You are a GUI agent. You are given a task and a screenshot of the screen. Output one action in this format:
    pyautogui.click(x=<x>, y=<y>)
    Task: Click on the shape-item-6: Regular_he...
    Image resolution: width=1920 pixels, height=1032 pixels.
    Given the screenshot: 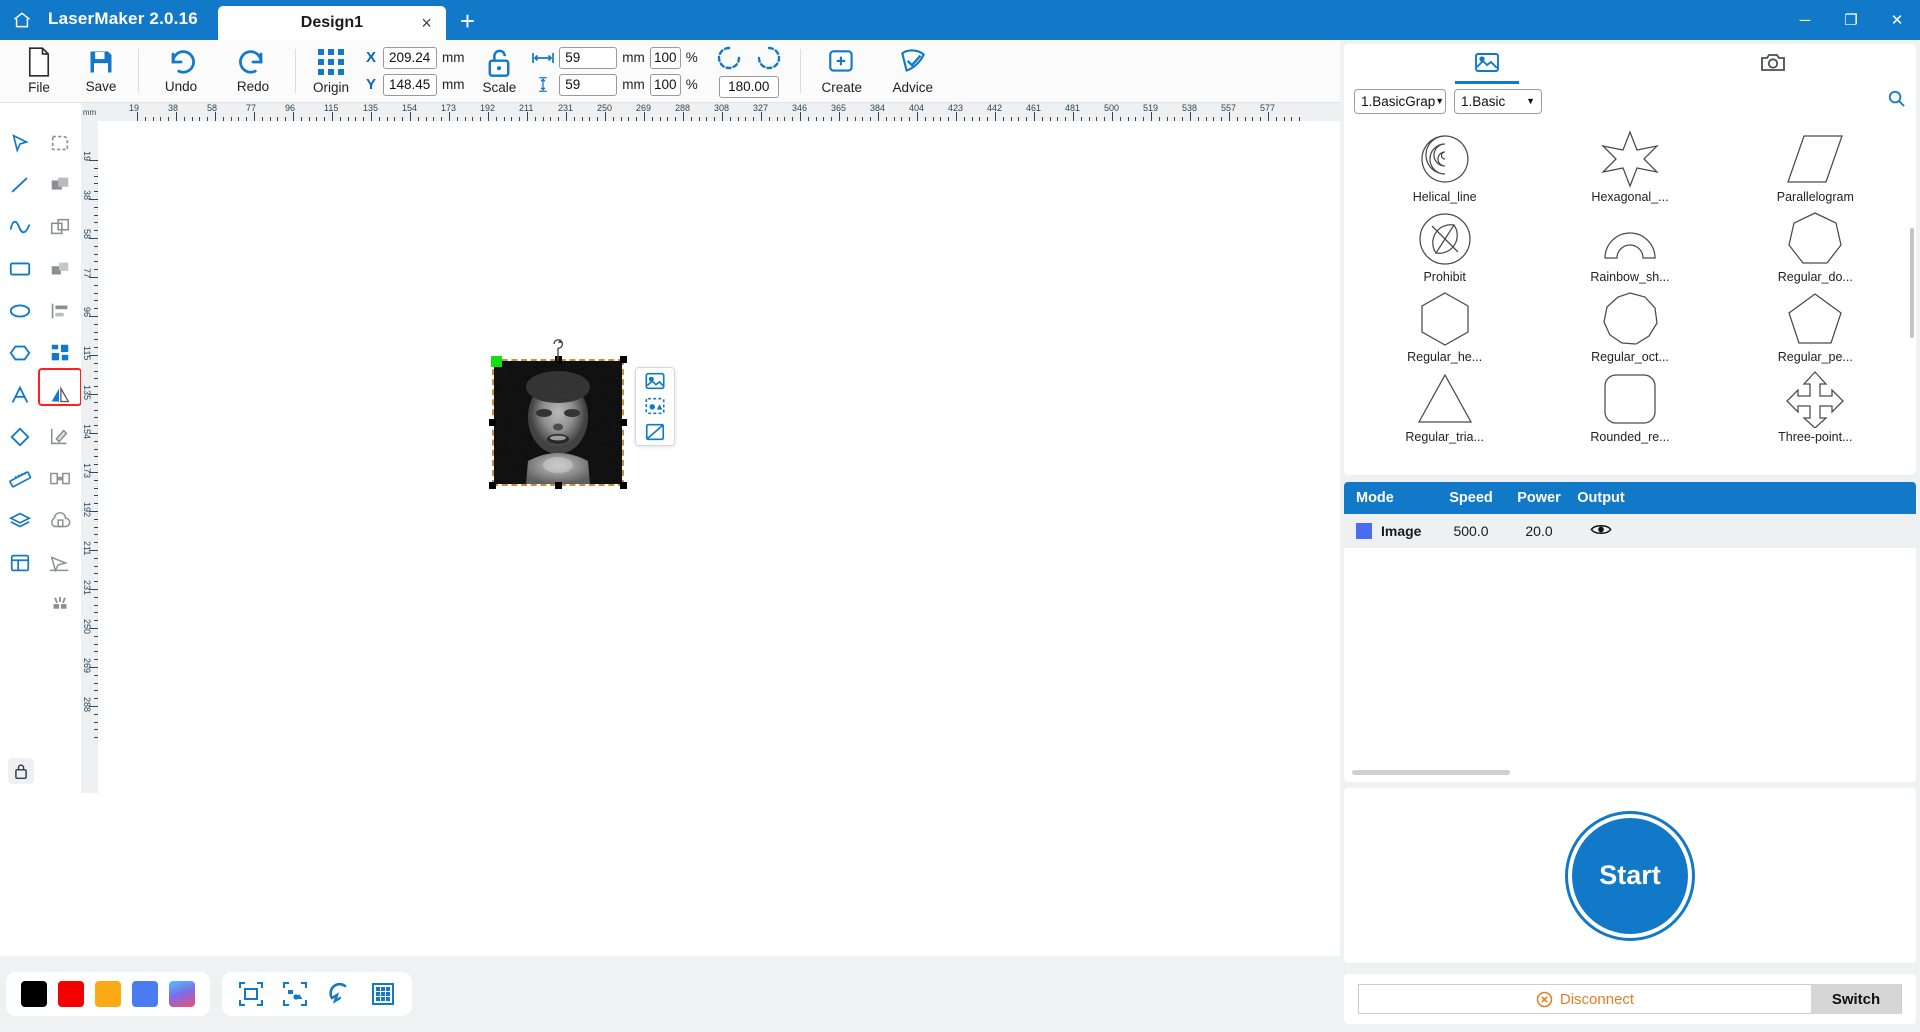 What is the action you would take?
    pyautogui.click(x=1444, y=325)
    